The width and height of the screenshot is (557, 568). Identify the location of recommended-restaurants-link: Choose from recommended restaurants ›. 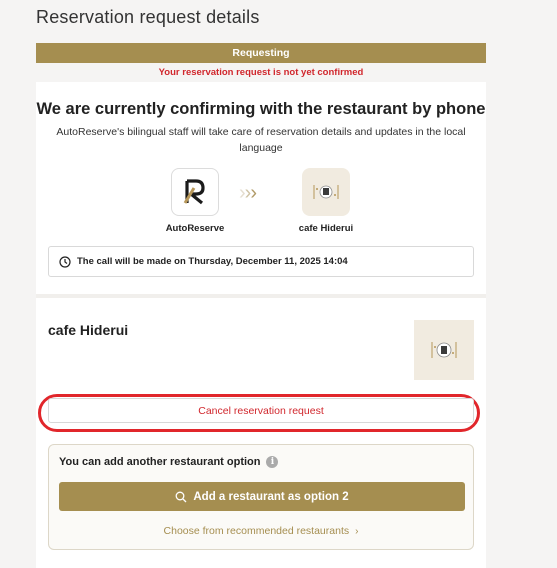
(261, 531).